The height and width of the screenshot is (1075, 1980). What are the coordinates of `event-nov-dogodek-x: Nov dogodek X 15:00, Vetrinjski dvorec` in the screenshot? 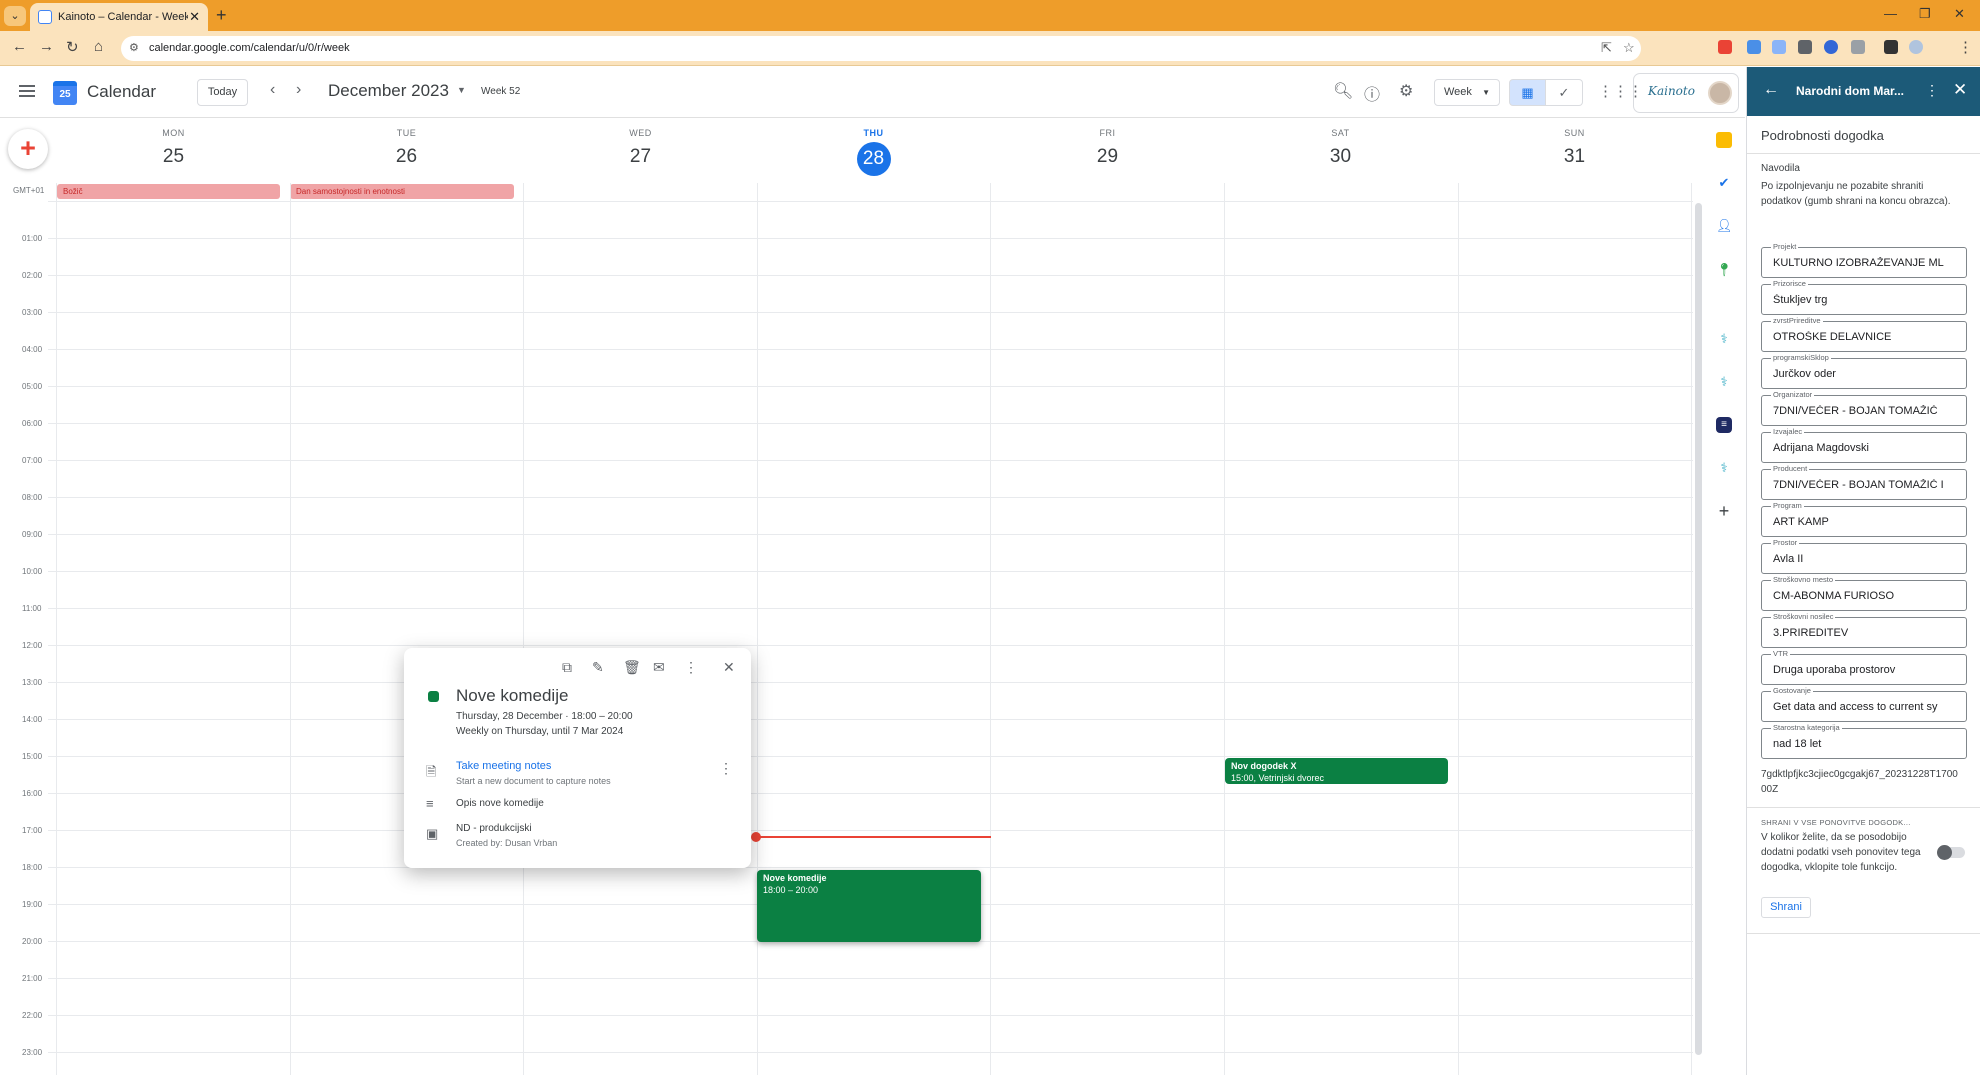 It's located at (1336, 771).